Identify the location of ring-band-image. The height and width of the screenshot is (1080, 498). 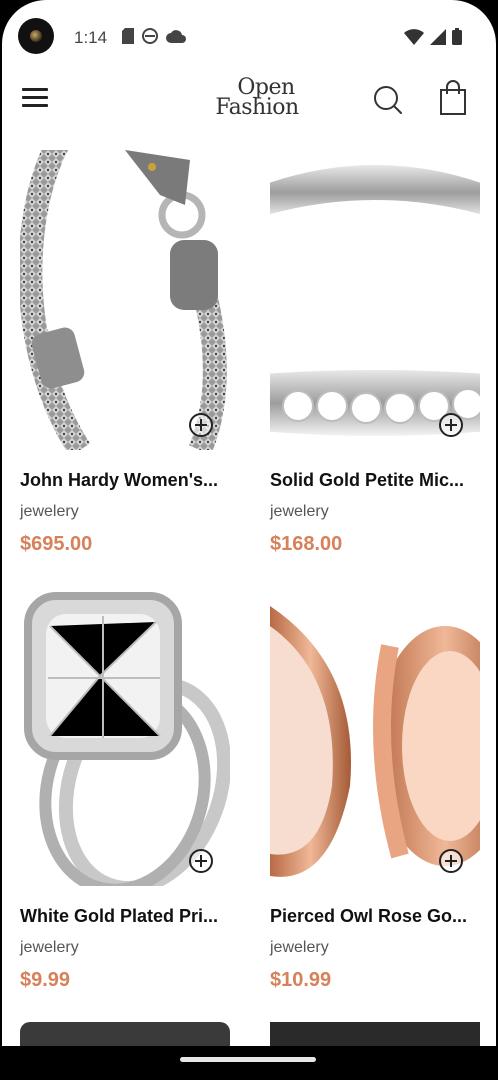
(375, 300).